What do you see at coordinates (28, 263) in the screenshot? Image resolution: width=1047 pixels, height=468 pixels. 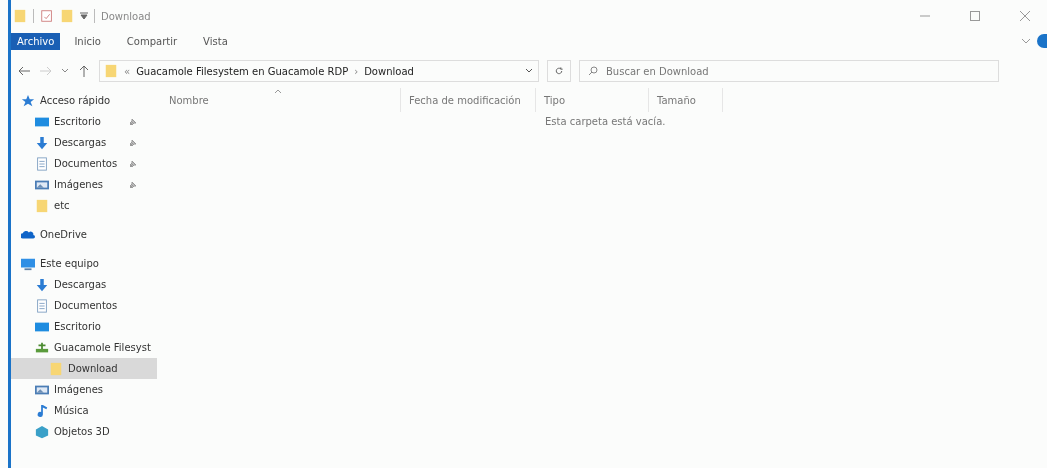 I see `monitor-icon` at bounding box center [28, 263].